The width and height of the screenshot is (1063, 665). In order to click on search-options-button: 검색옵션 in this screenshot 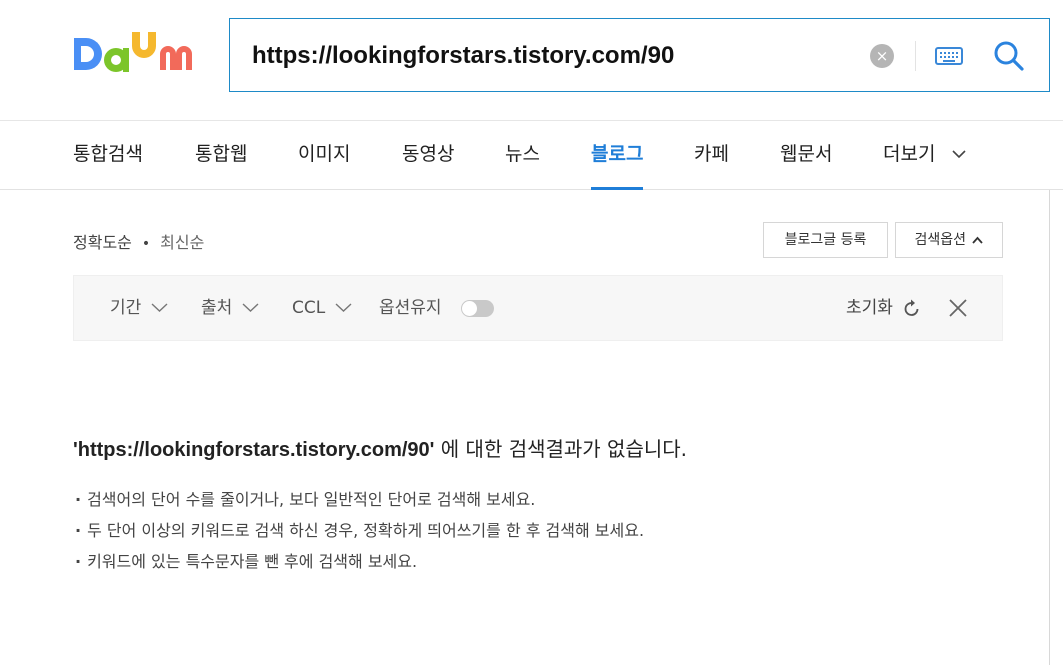, I will do `click(949, 240)`.